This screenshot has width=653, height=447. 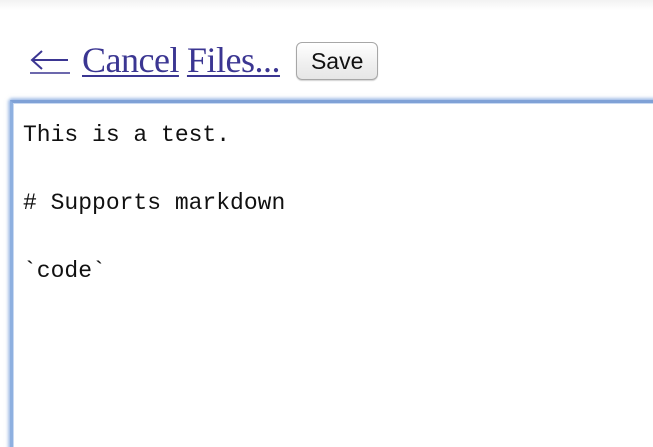 I want to click on save-button: Save, so click(x=337, y=61).